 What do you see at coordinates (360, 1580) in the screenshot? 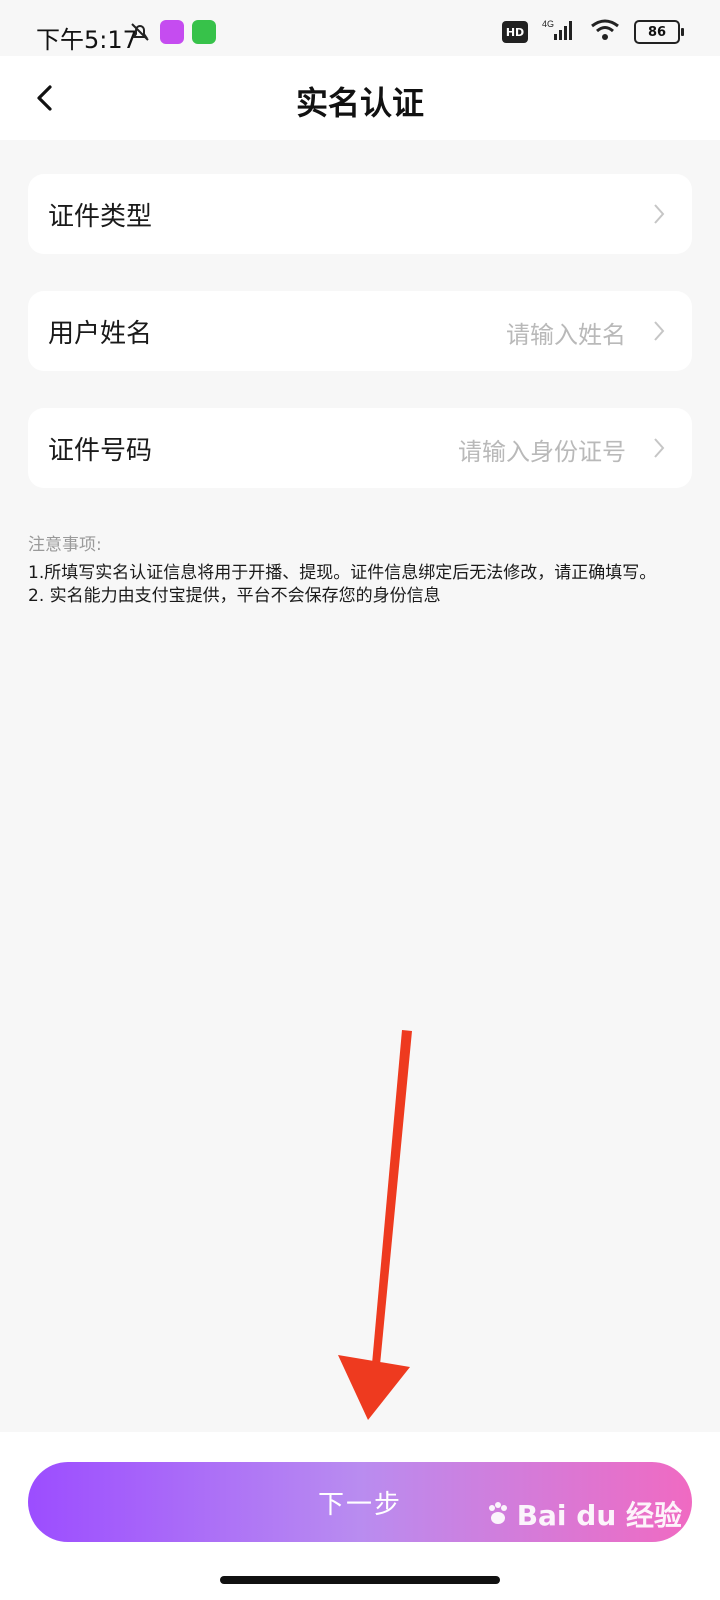
I see `home-indicator` at bounding box center [360, 1580].